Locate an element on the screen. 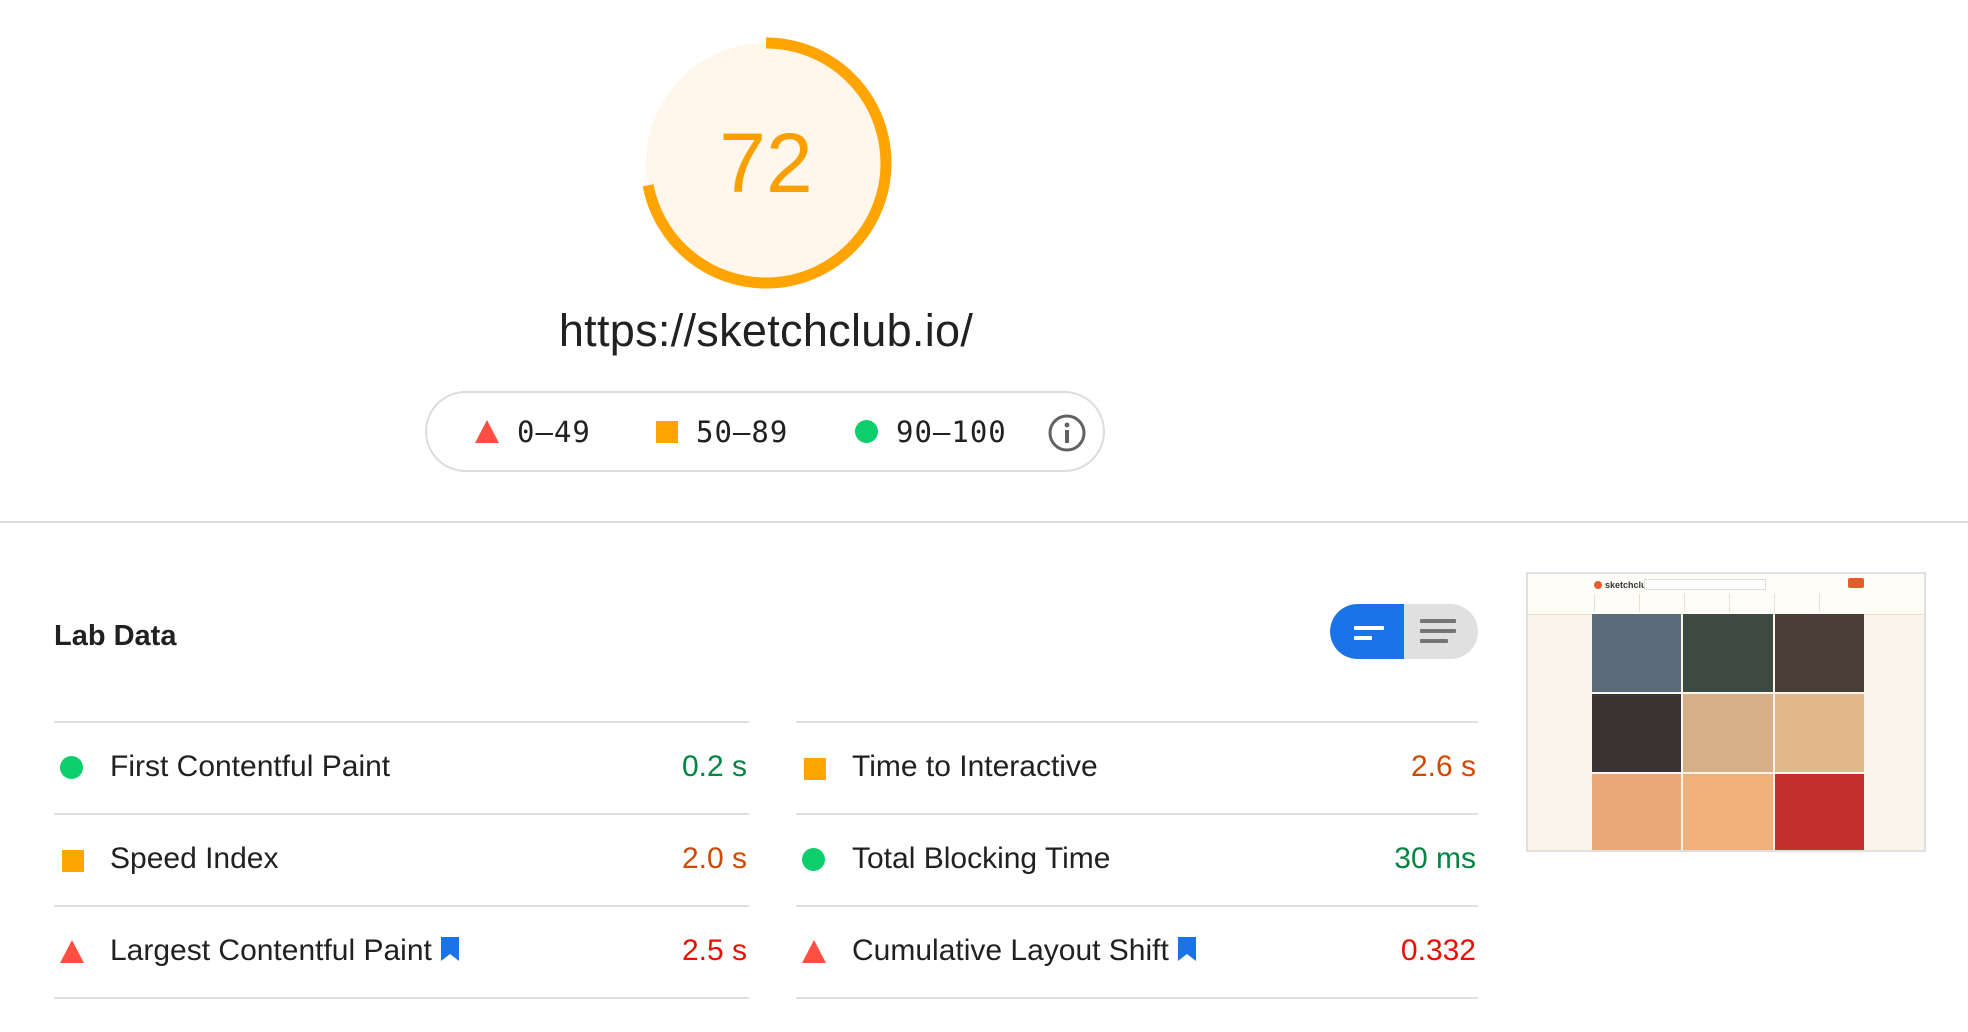  lab-data-title: Lab Data is located at coordinates (115, 636).